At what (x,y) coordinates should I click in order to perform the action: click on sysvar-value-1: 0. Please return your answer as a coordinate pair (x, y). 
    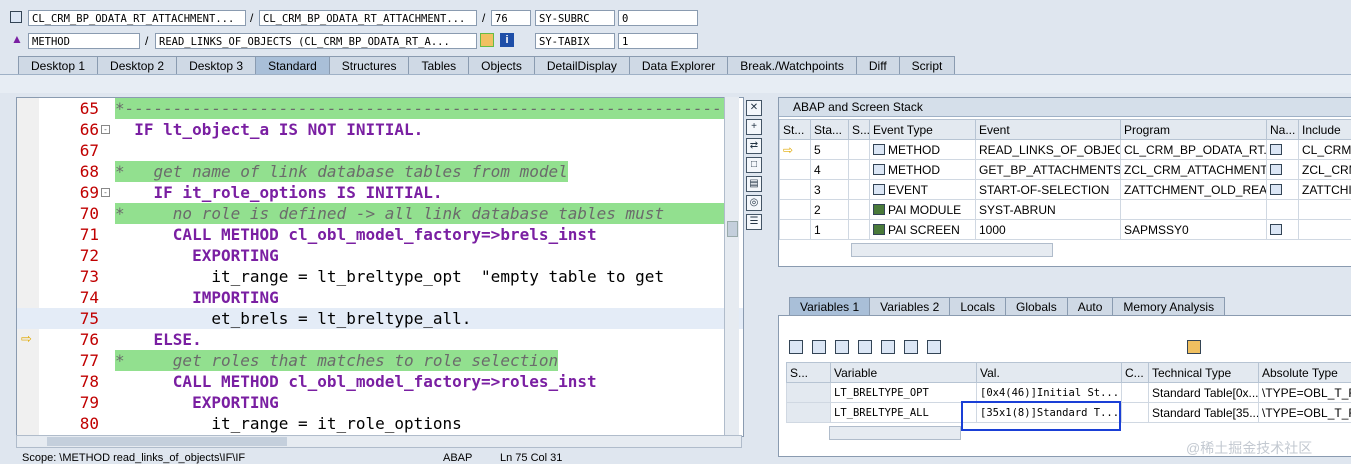
    Looking at the image, I should click on (658, 18).